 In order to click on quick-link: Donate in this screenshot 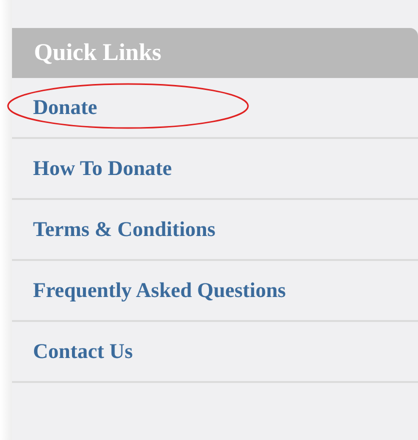, I will do `click(65, 108)`.